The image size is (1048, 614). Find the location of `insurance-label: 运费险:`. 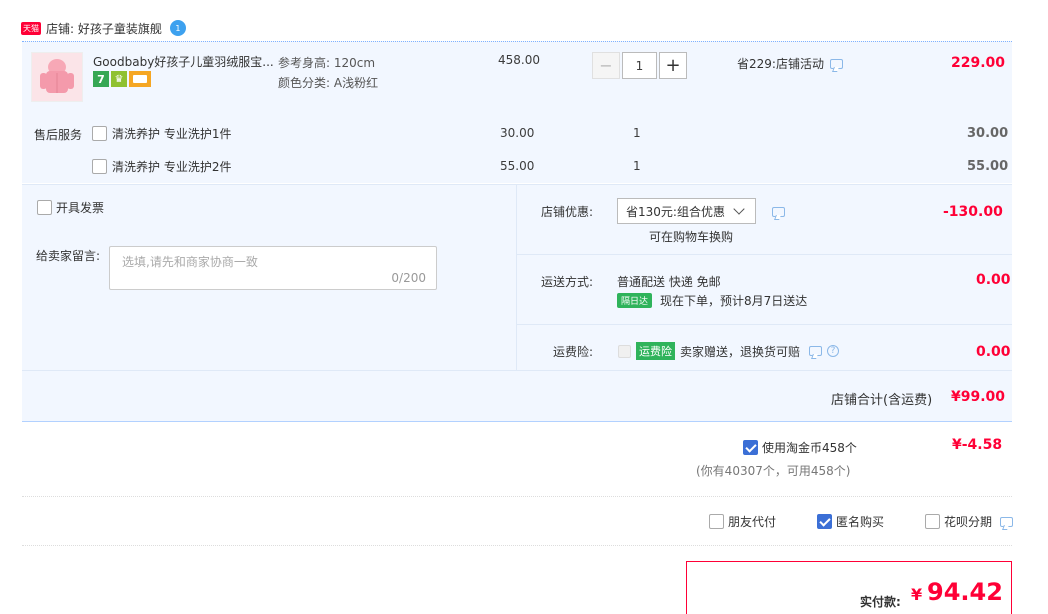

insurance-label: 运费险: is located at coordinates (573, 352).